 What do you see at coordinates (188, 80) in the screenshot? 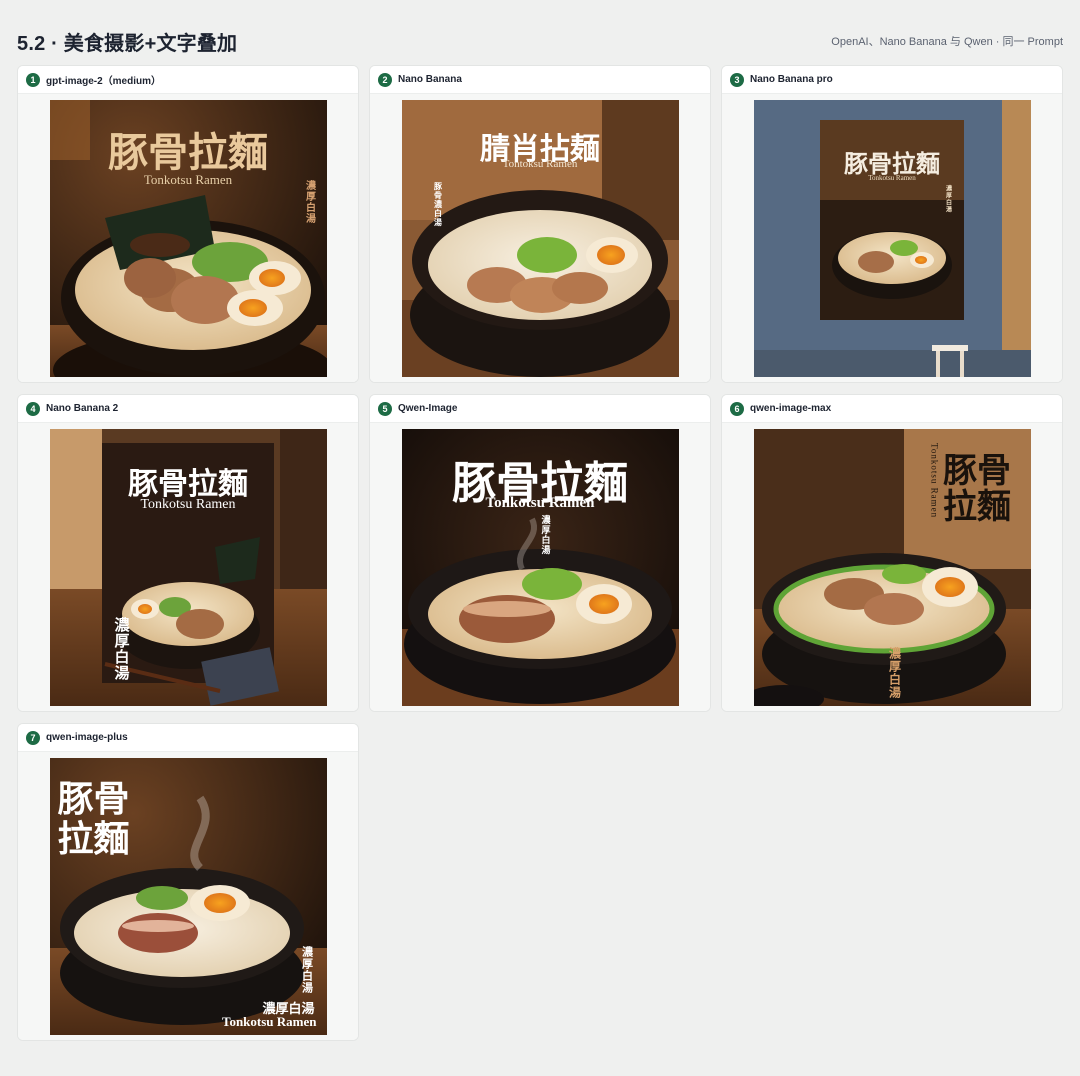
I see `card-header: 1 gpt-image-2（medium）` at bounding box center [188, 80].